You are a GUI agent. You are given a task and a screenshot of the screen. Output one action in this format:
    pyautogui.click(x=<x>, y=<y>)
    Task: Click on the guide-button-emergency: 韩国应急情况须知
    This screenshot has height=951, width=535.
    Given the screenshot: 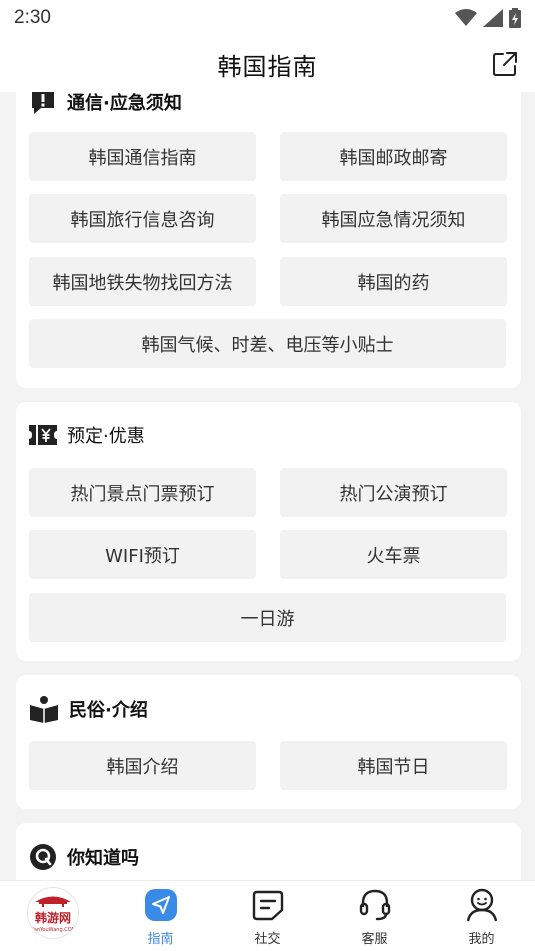 What is the action you would take?
    pyautogui.click(x=393, y=218)
    